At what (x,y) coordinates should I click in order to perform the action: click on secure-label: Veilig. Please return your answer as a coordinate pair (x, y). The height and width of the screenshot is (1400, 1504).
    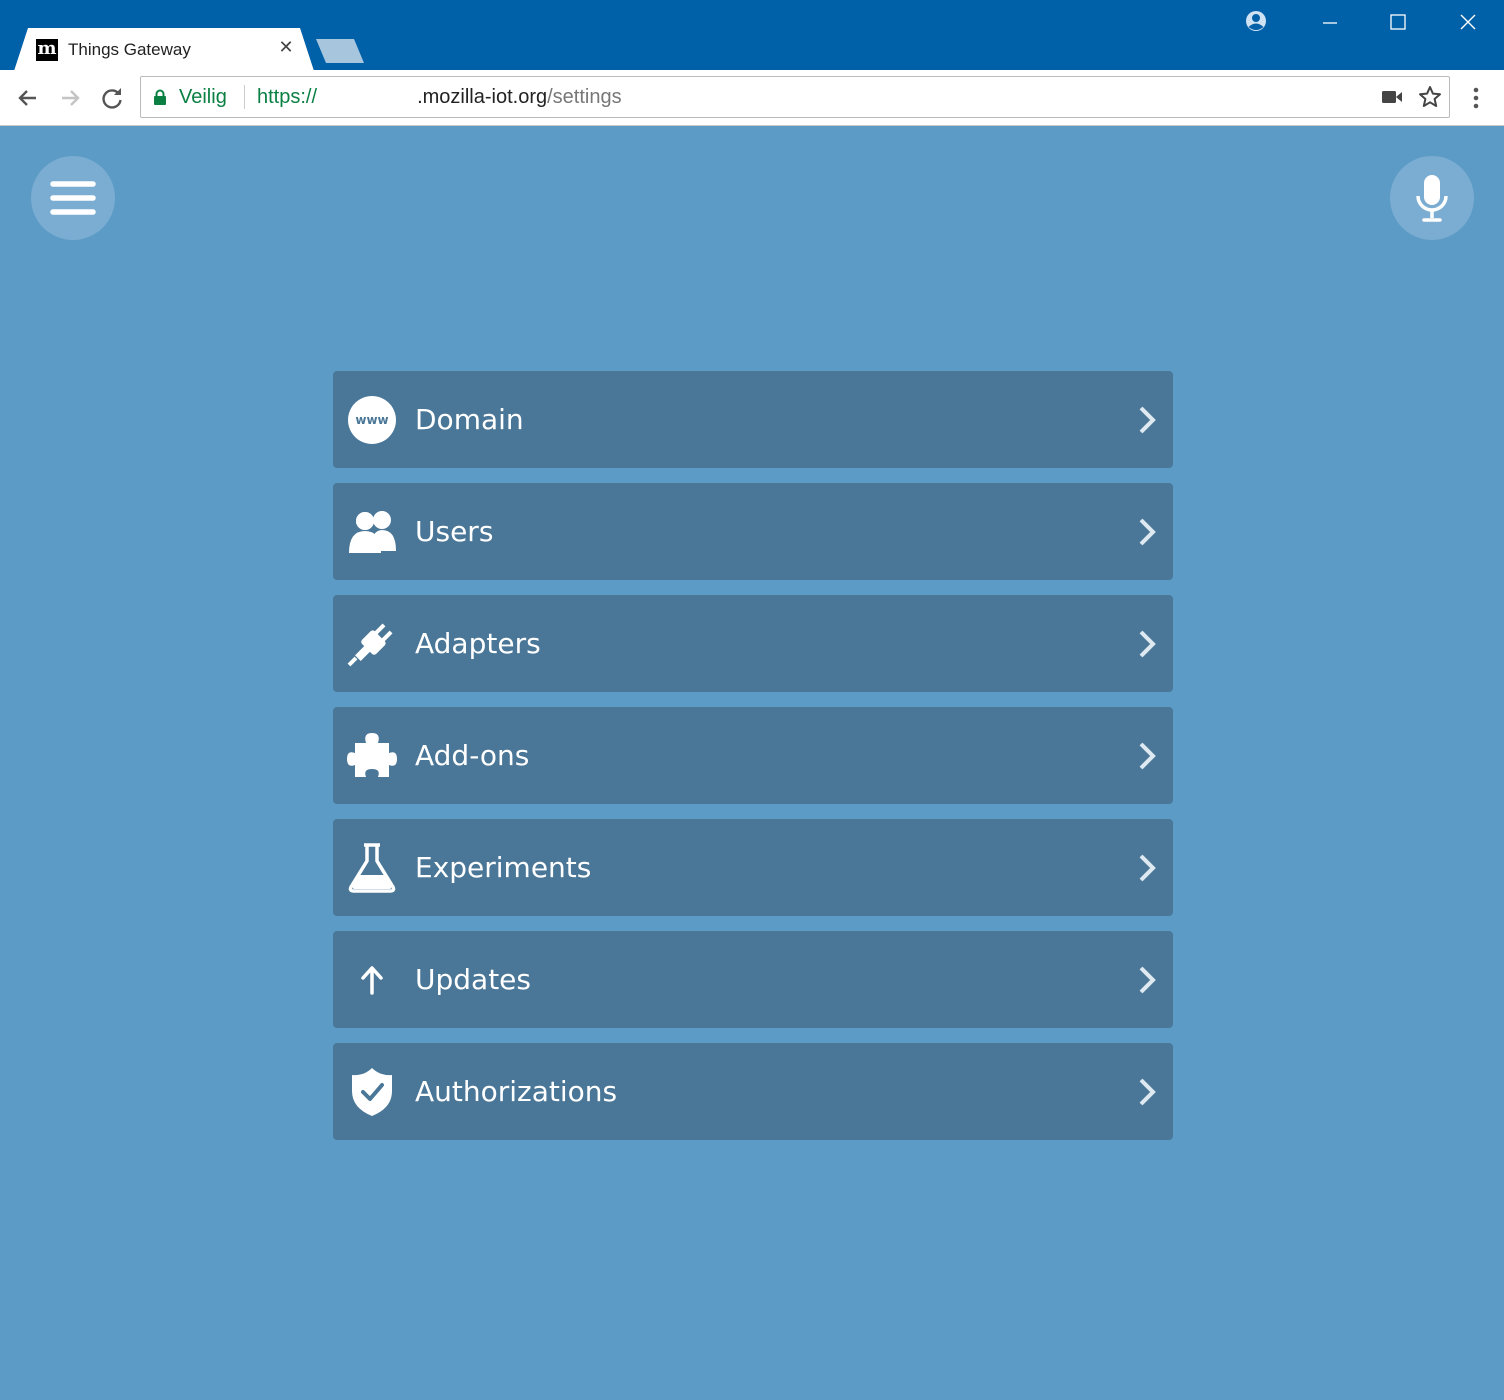
    Looking at the image, I should click on (203, 97).